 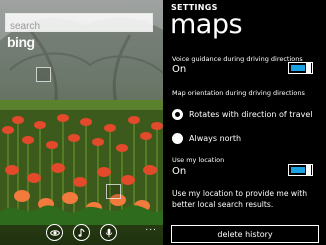 What do you see at coordinates (251, 114) in the screenshot?
I see `radio-label: Rotates with direction of travel` at bounding box center [251, 114].